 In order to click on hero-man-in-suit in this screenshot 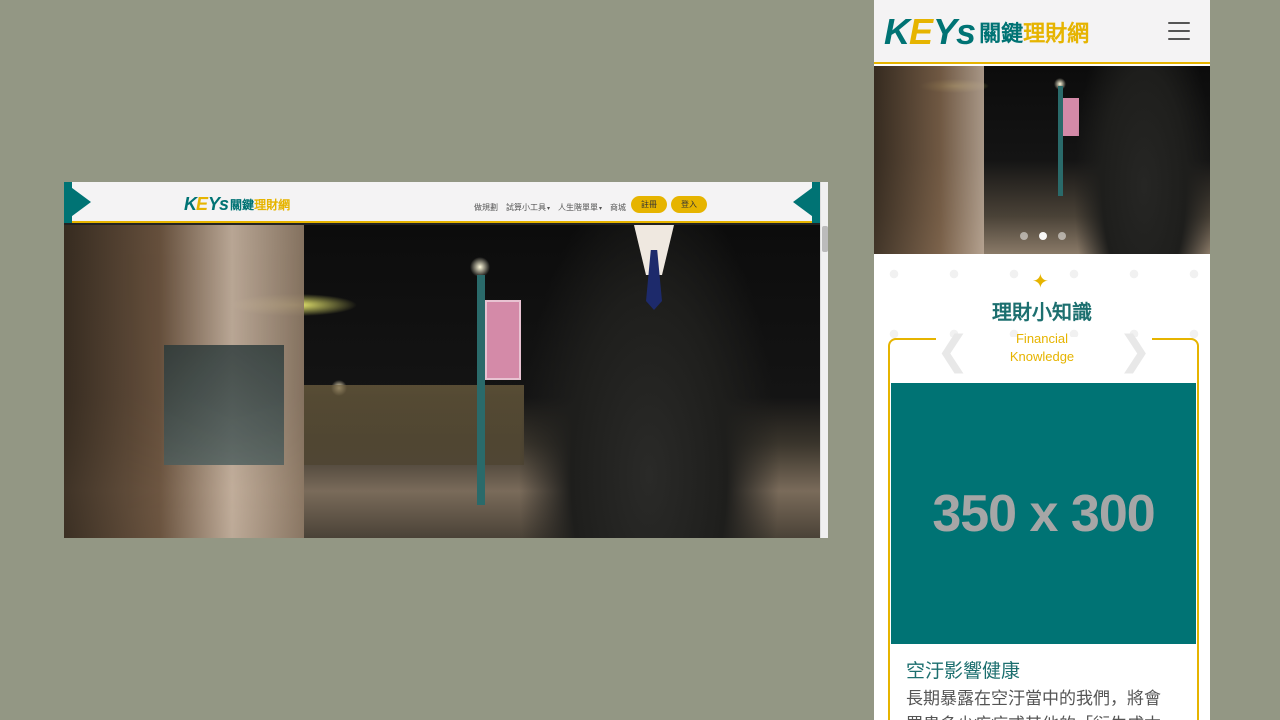, I will do `click(1142, 160)`.